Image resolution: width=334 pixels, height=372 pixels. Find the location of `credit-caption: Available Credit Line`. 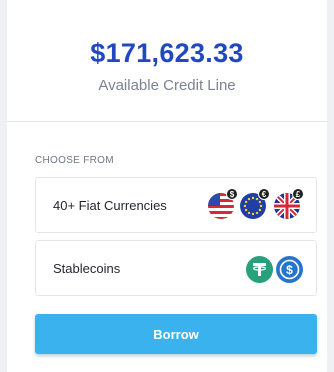

credit-caption: Available Credit Line is located at coordinates (167, 85).